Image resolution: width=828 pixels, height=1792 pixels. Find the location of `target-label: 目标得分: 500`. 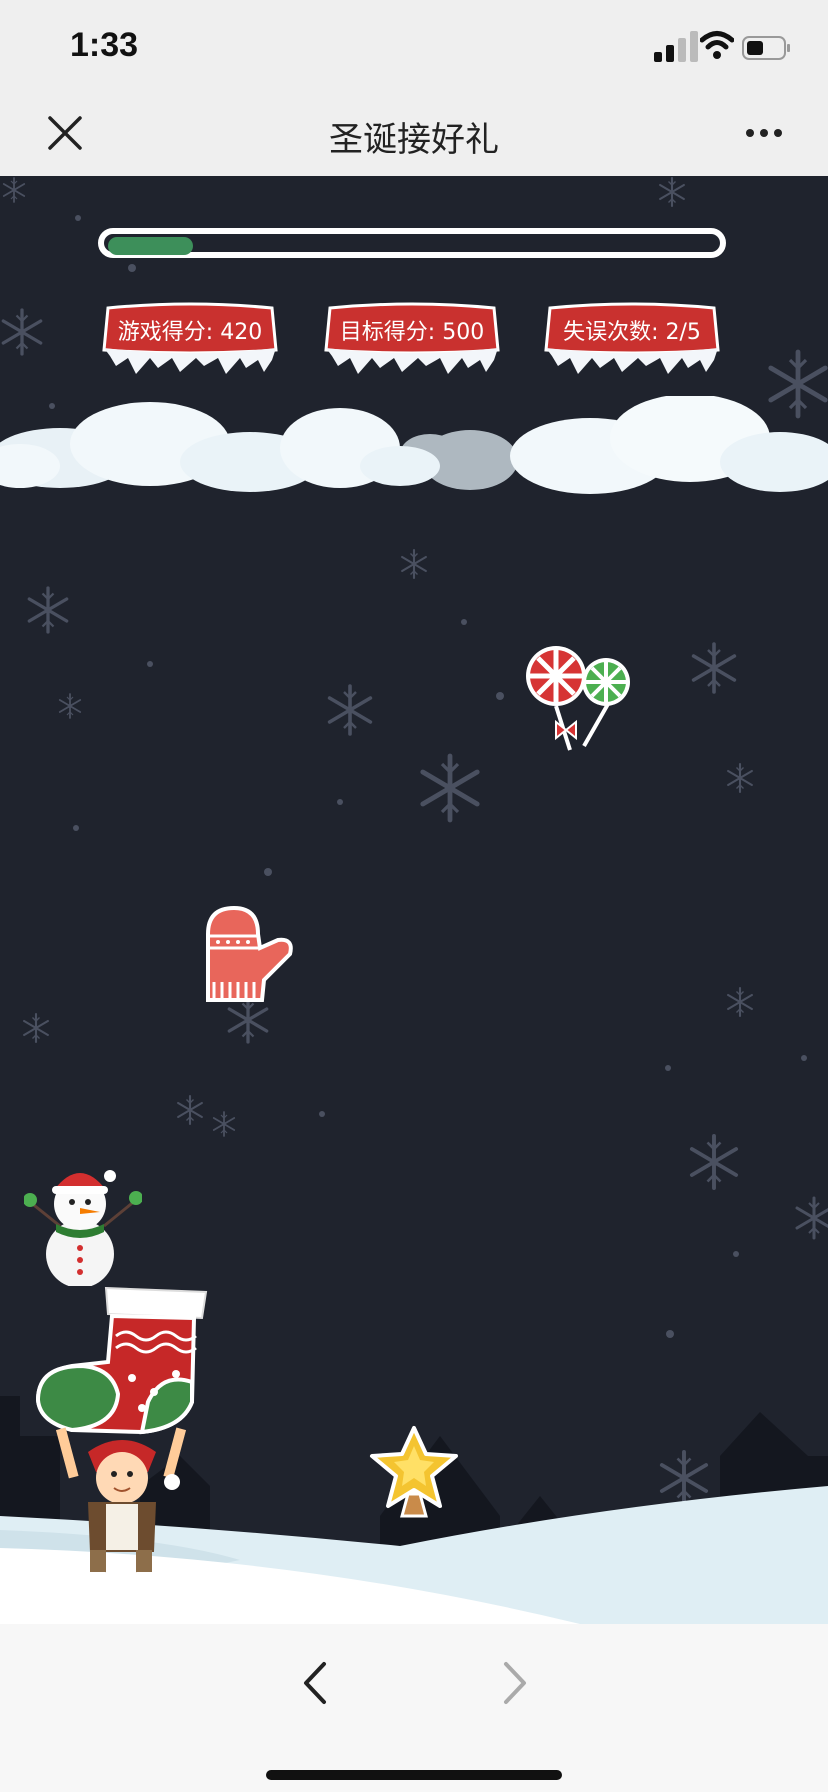

target-label: 目标得分: 500 is located at coordinates (412, 332).